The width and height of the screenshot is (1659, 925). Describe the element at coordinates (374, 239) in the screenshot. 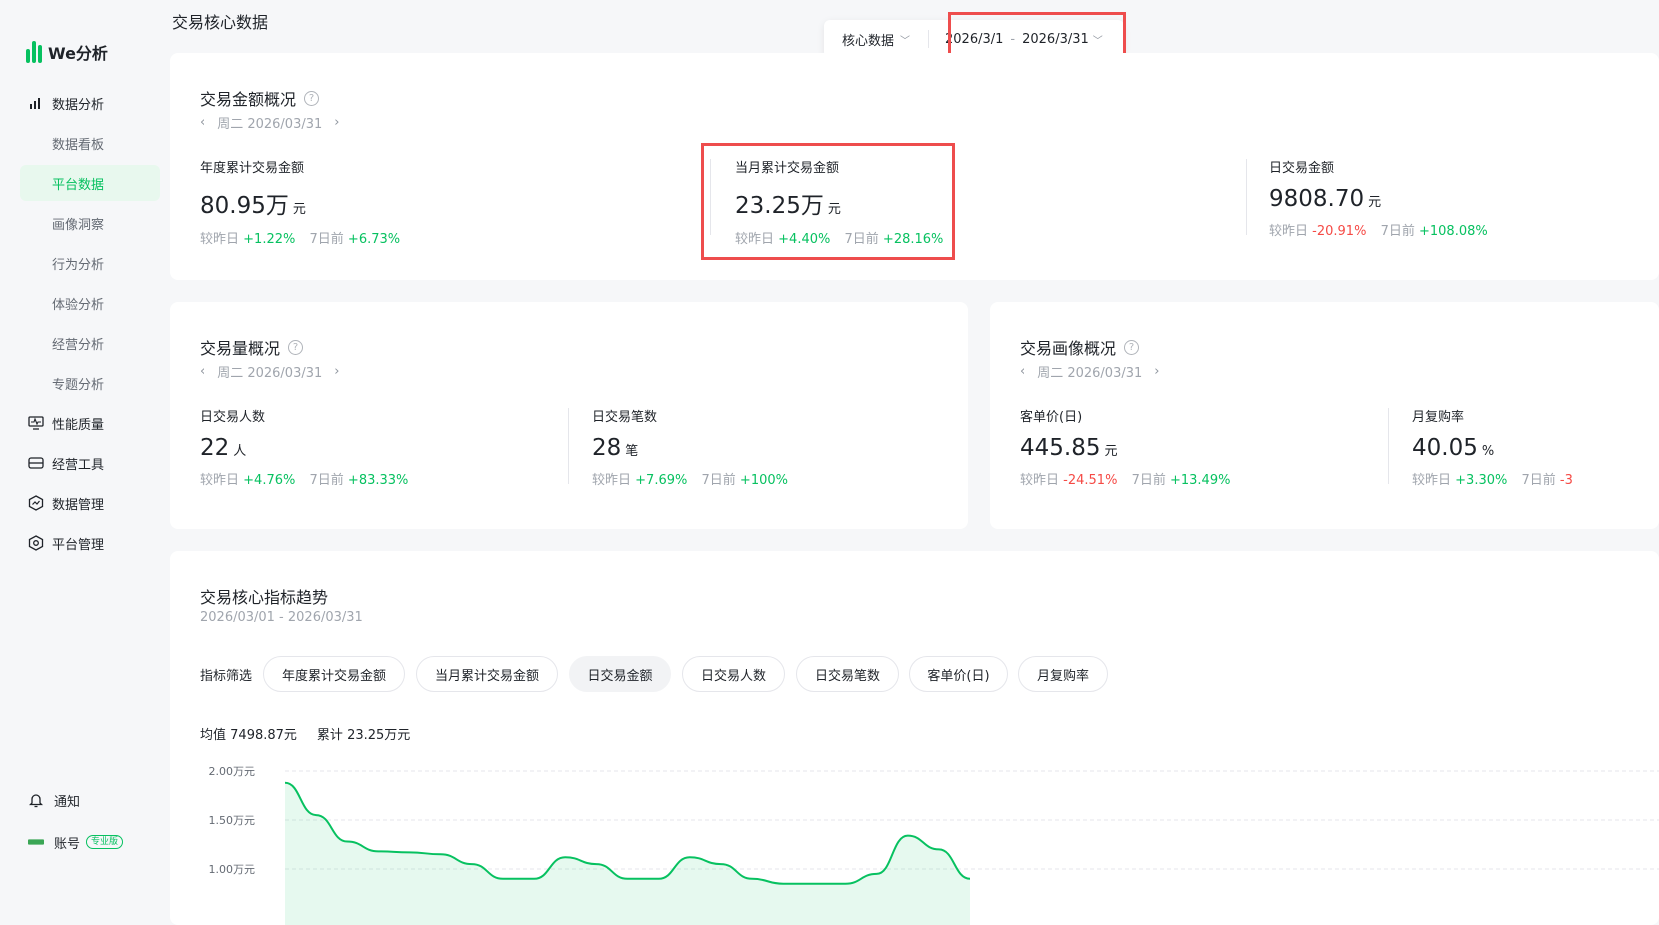

I see `cmp-value: +6.73%` at that location.